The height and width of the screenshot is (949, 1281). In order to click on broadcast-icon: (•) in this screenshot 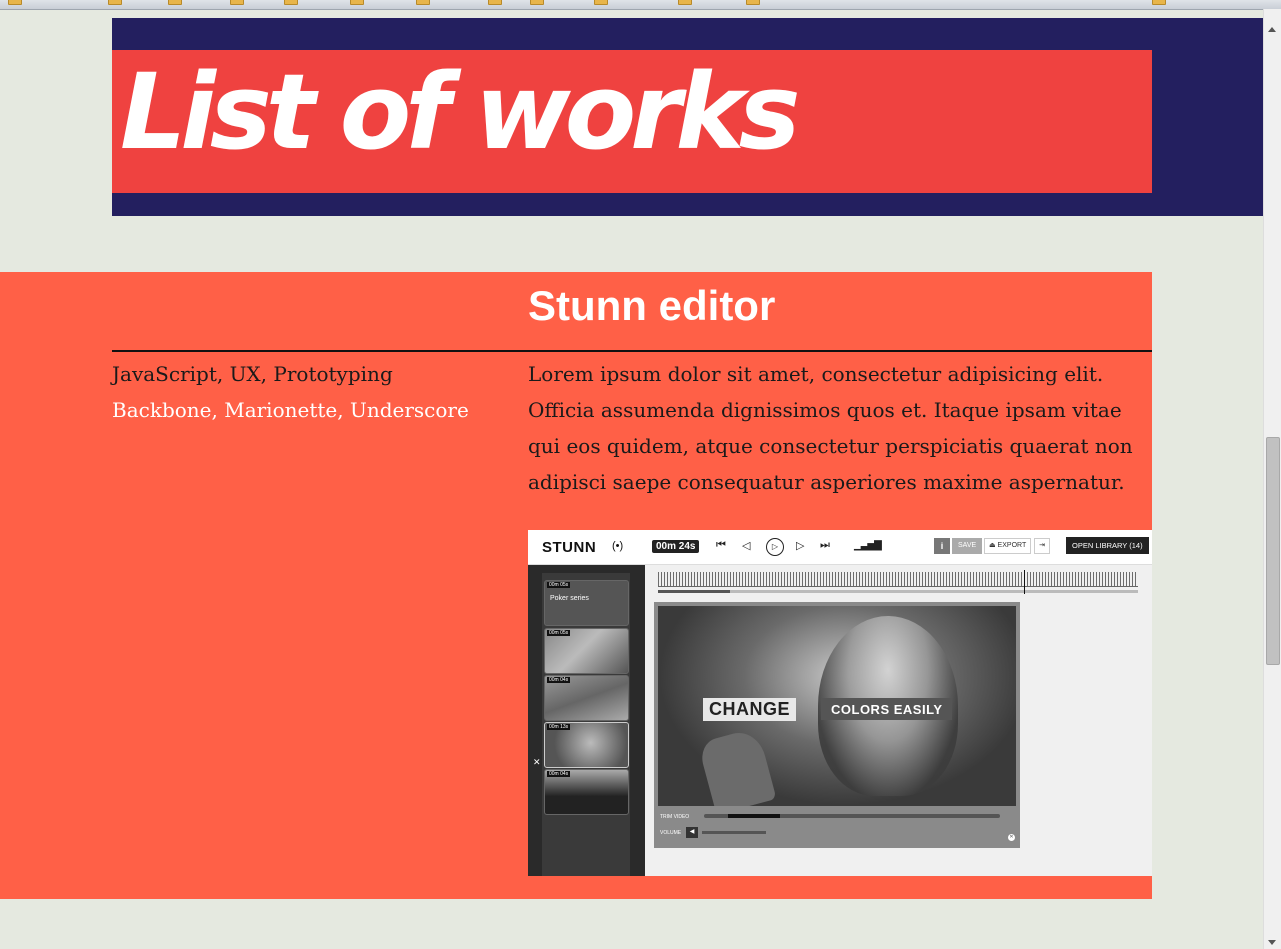, I will do `click(618, 546)`.